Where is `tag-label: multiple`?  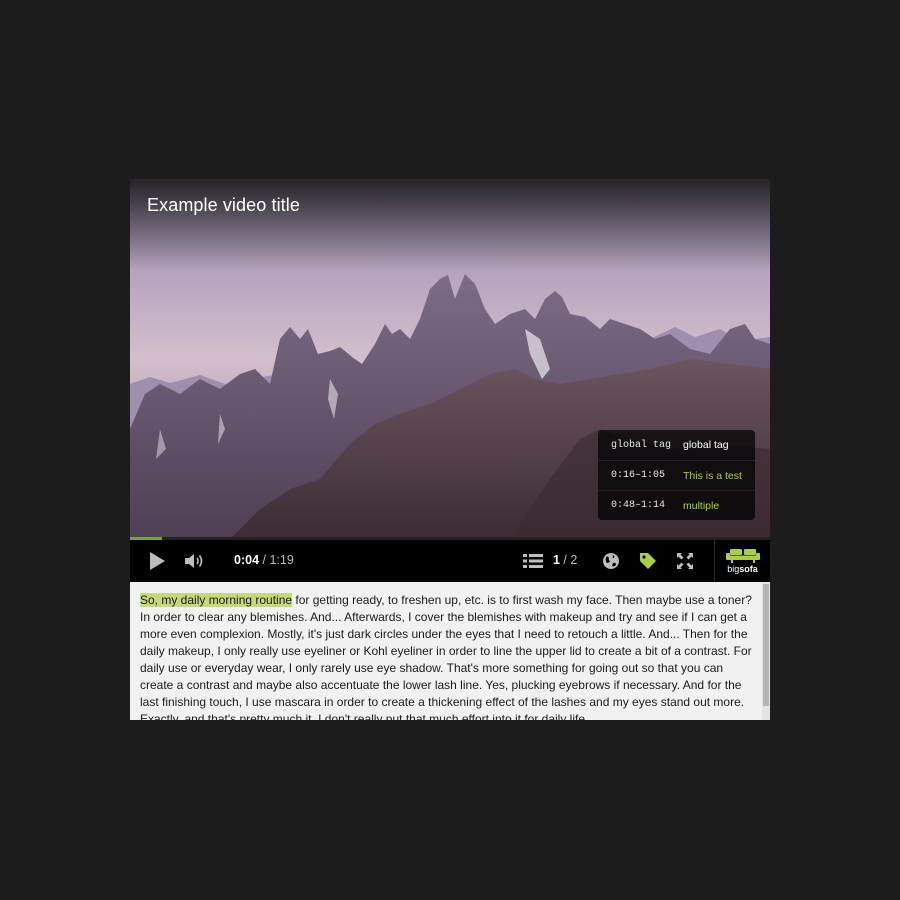 tag-label: multiple is located at coordinates (701, 505).